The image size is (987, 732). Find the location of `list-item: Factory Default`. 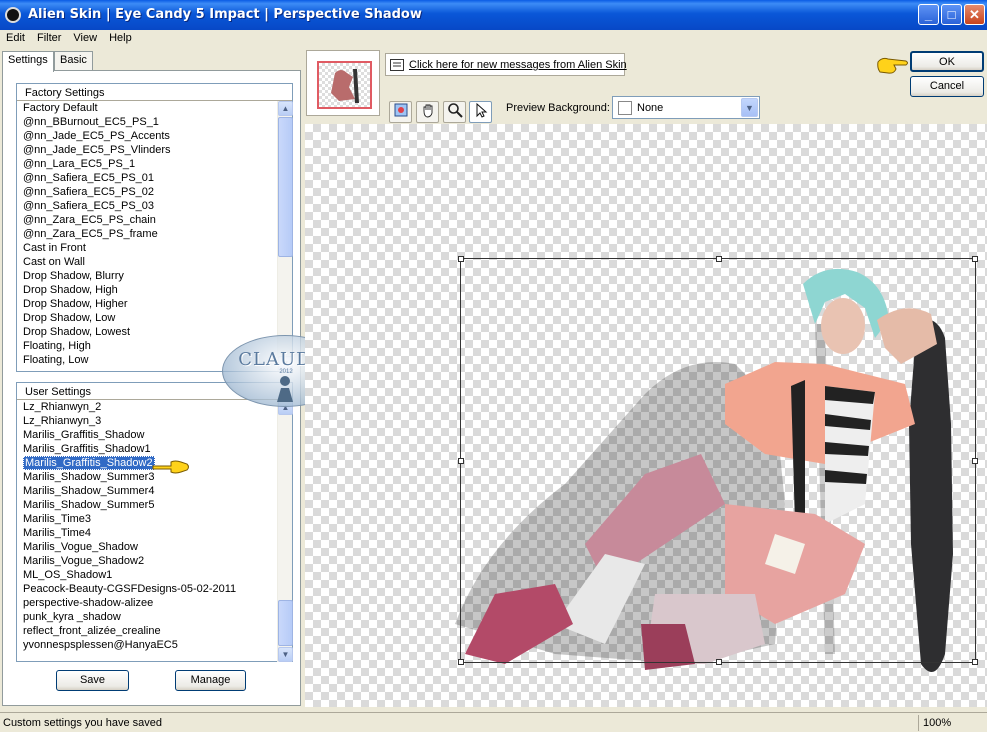

list-item: Factory Default is located at coordinates (147, 108).